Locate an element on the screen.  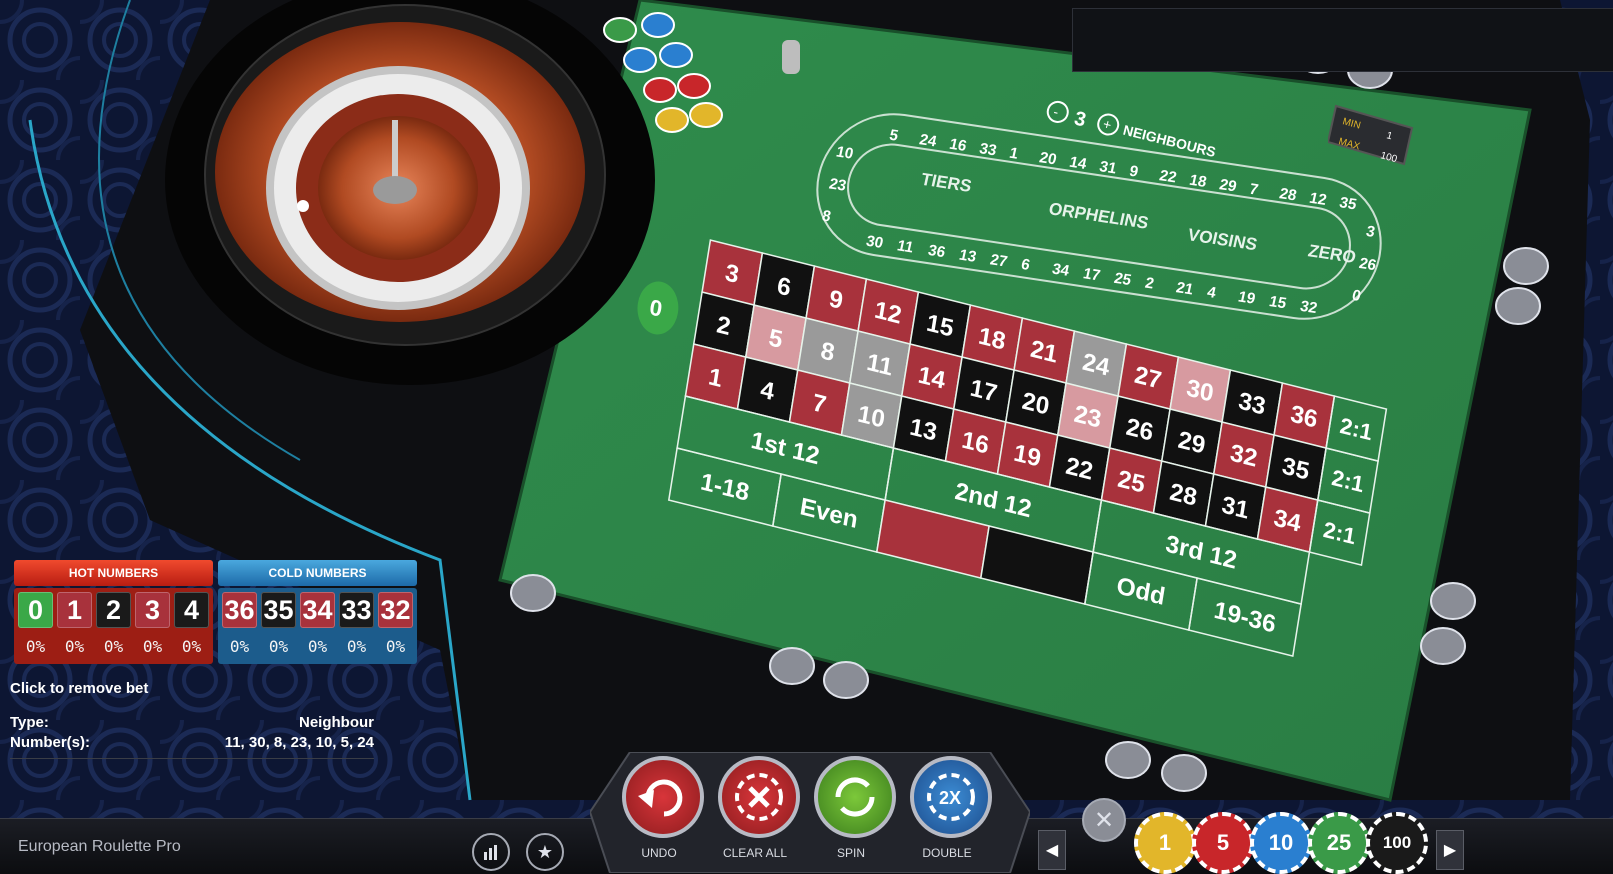
neighbours-minus-label: - is located at coordinates (1056, 111).